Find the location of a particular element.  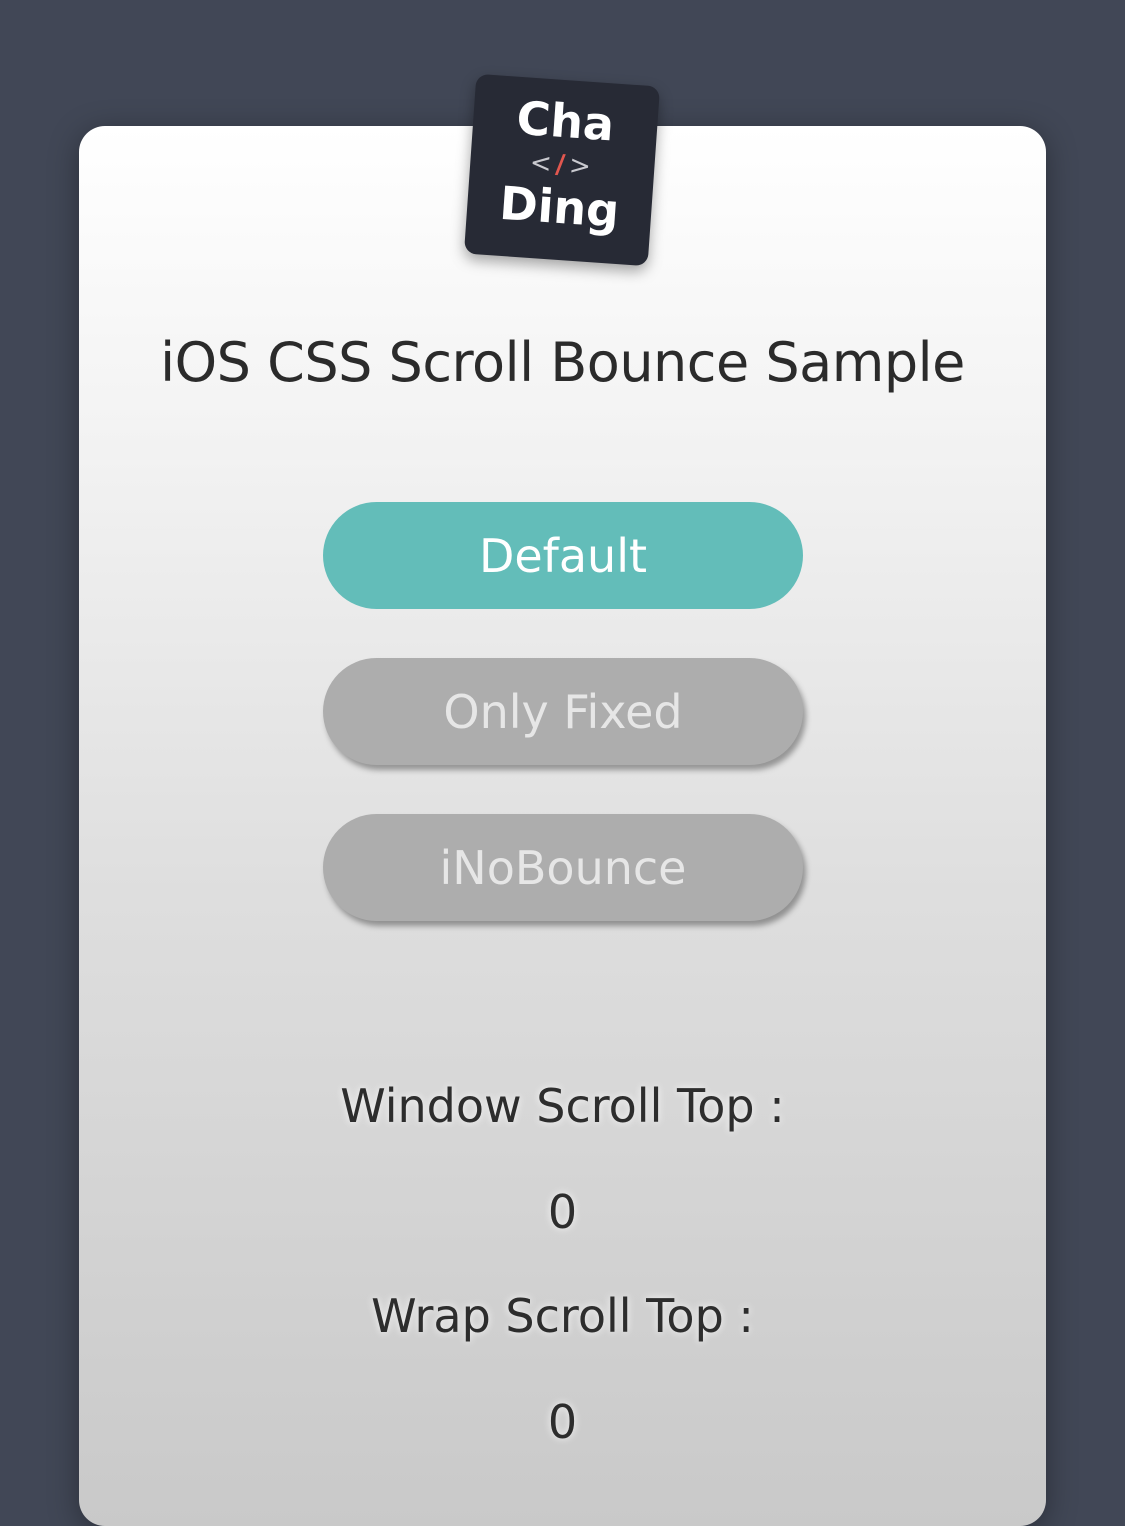

chading-logo: Cha </> Ding is located at coordinates (562, 170).